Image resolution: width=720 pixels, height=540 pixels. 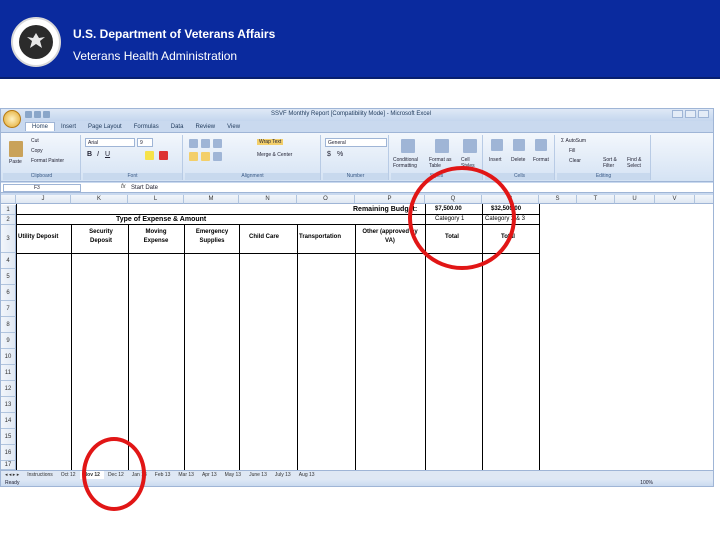 I want to click on paste-button: Paste, so click(x=15, y=162).